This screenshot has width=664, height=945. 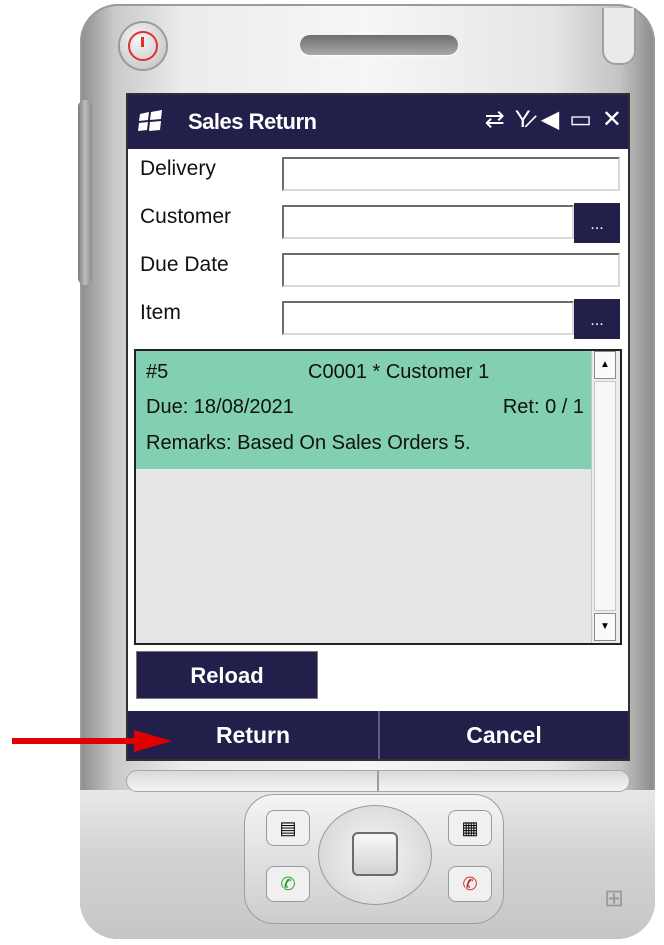 I want to click on item-due-date: Due: 18/08/2021, so click(x=220, y=407).